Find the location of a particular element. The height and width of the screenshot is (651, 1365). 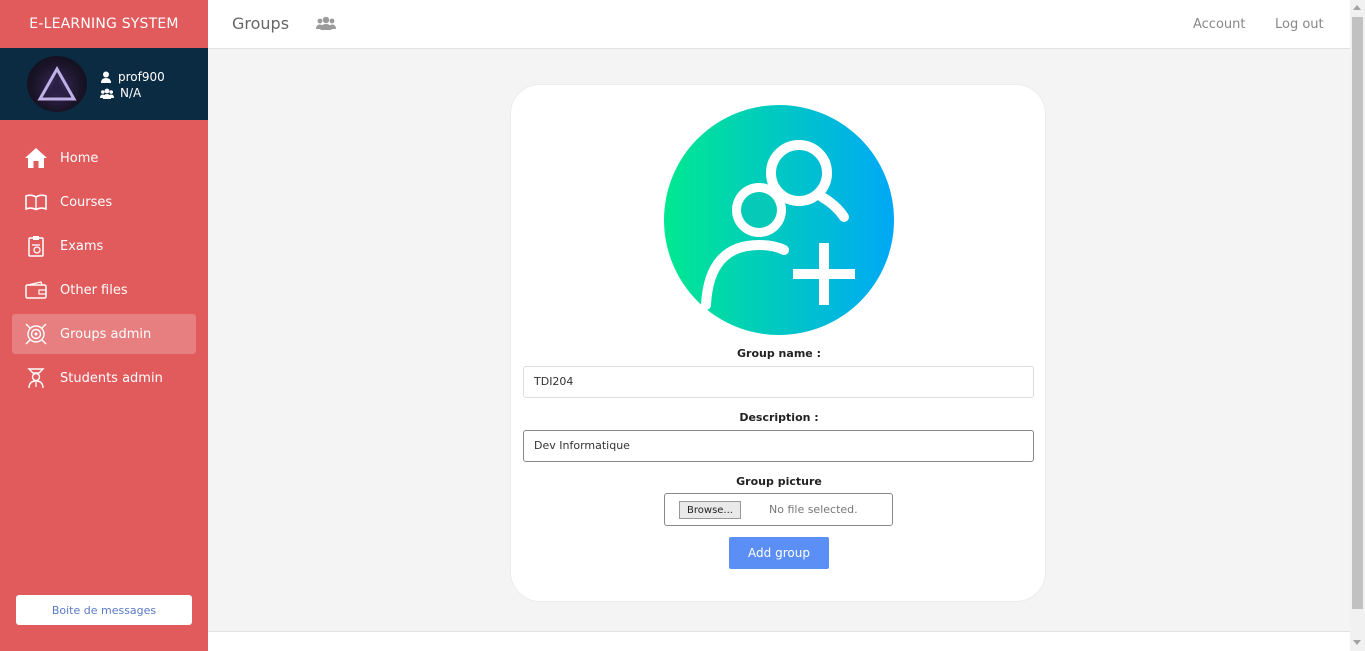

user-icon is located at coordinates (106, 77).